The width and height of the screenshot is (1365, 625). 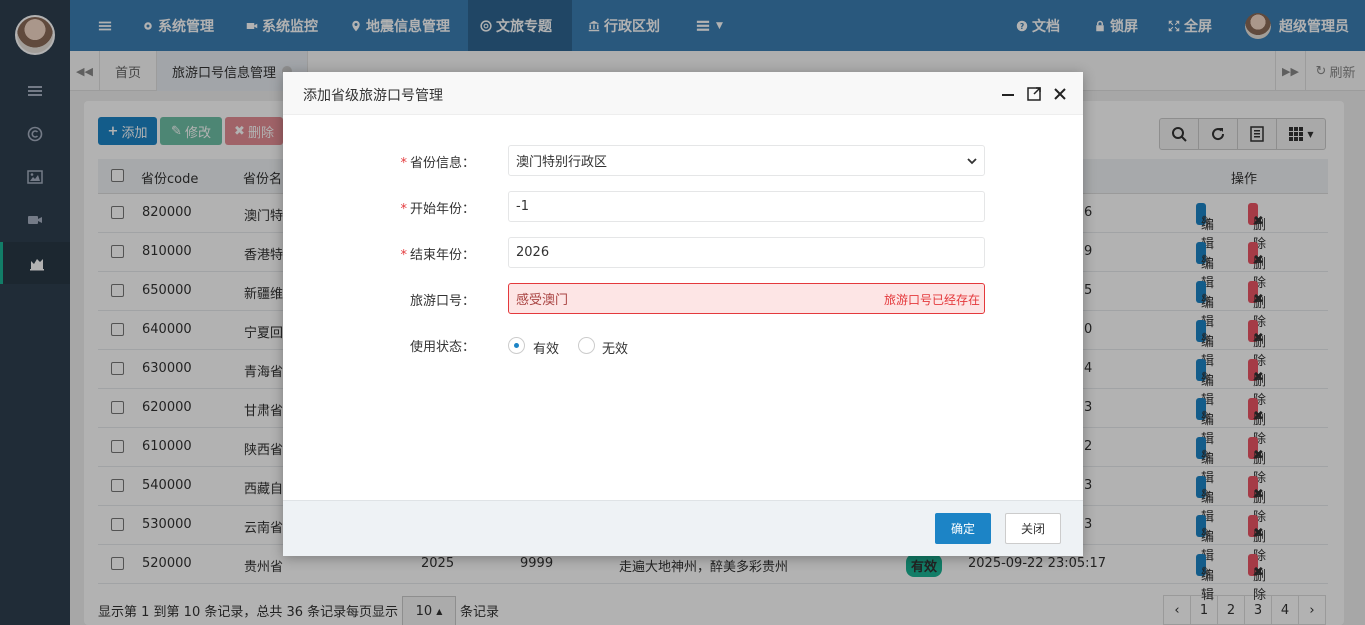 I want to click on minimize-icon, so click(x=1008, y=95).